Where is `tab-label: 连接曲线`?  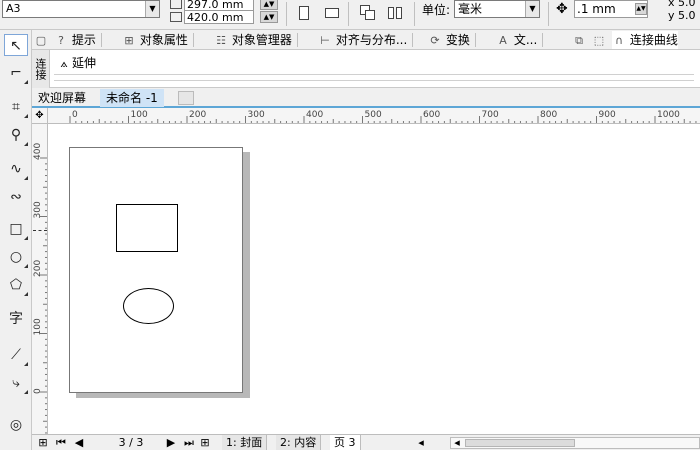
tab-label: 连接曲线 is located at coordinates (653, 40).